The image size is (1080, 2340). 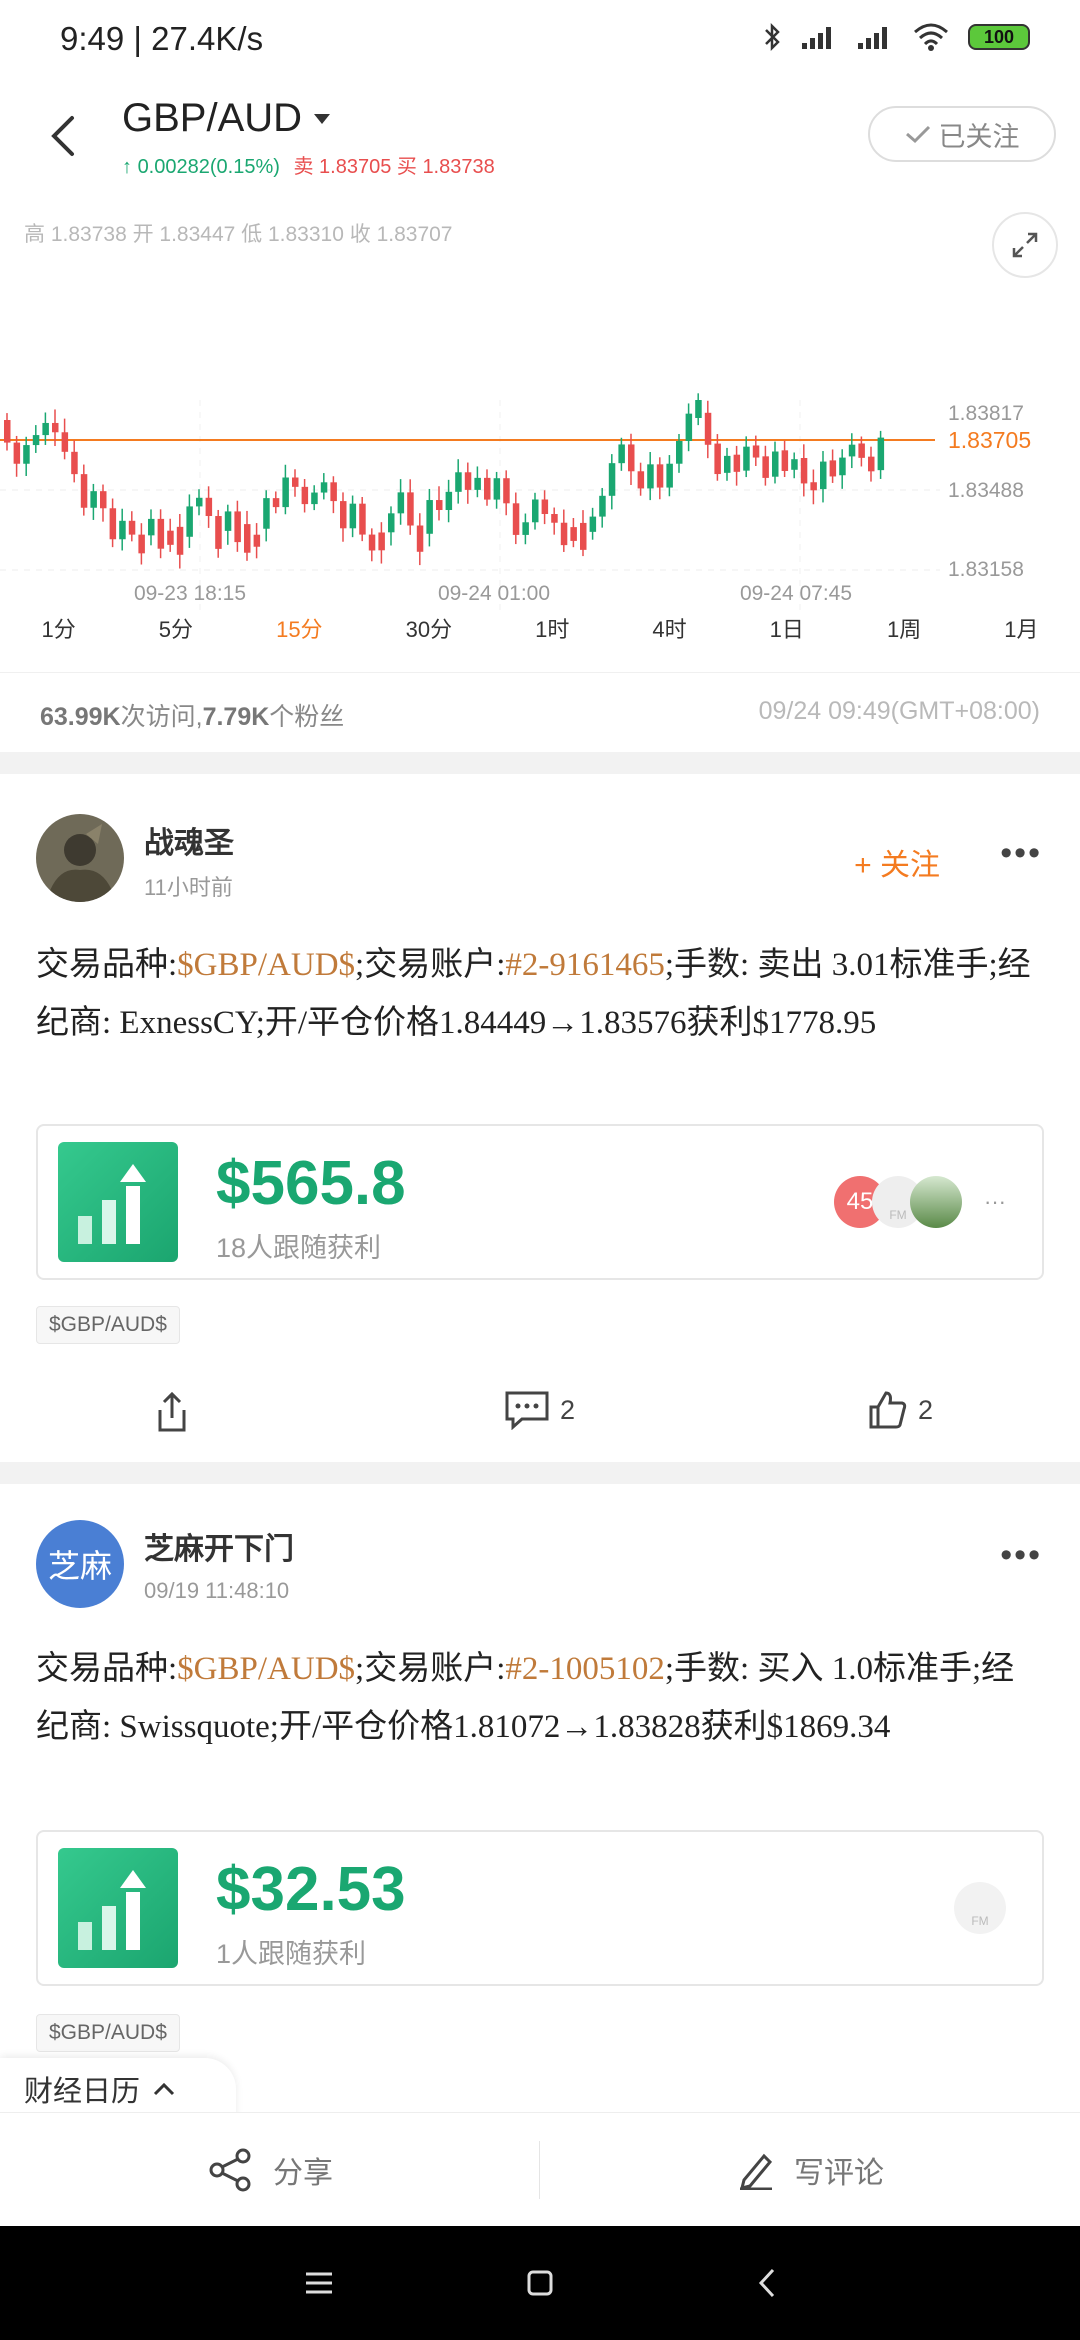 I want to click on time-axis-label: 09-24 01:00, so click(x=494, y=593).